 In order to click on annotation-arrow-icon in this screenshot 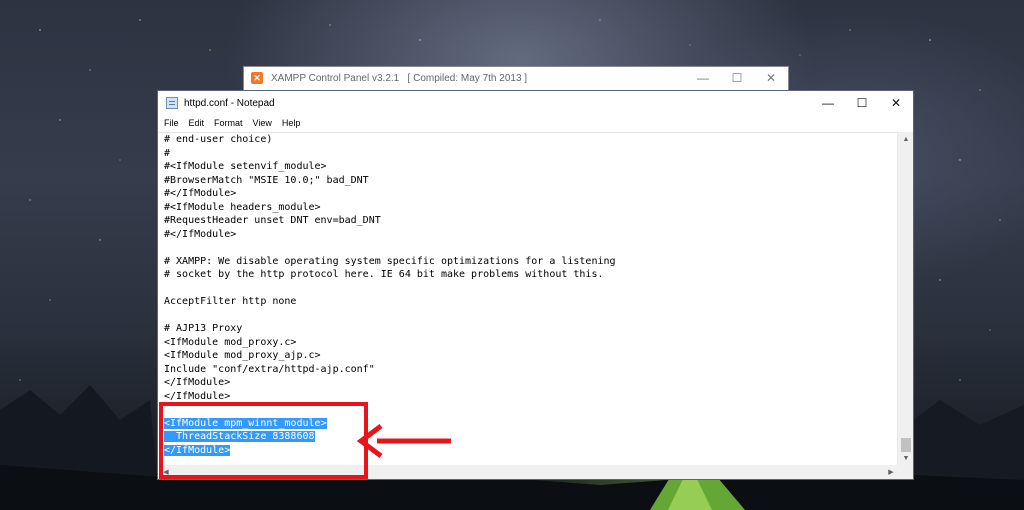, I will do `click(403, 441)`.